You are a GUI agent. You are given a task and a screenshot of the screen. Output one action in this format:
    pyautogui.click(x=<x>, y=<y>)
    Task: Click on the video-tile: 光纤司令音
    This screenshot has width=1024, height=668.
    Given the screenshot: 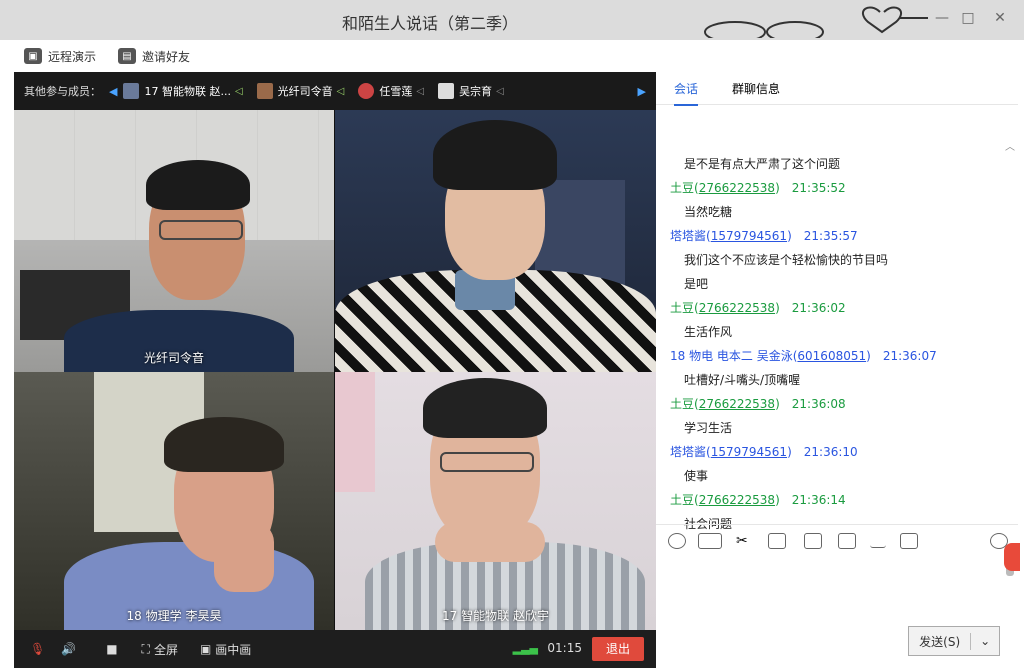 What is the action you would take?
    pyautogui.click(x=174, y=241)
    